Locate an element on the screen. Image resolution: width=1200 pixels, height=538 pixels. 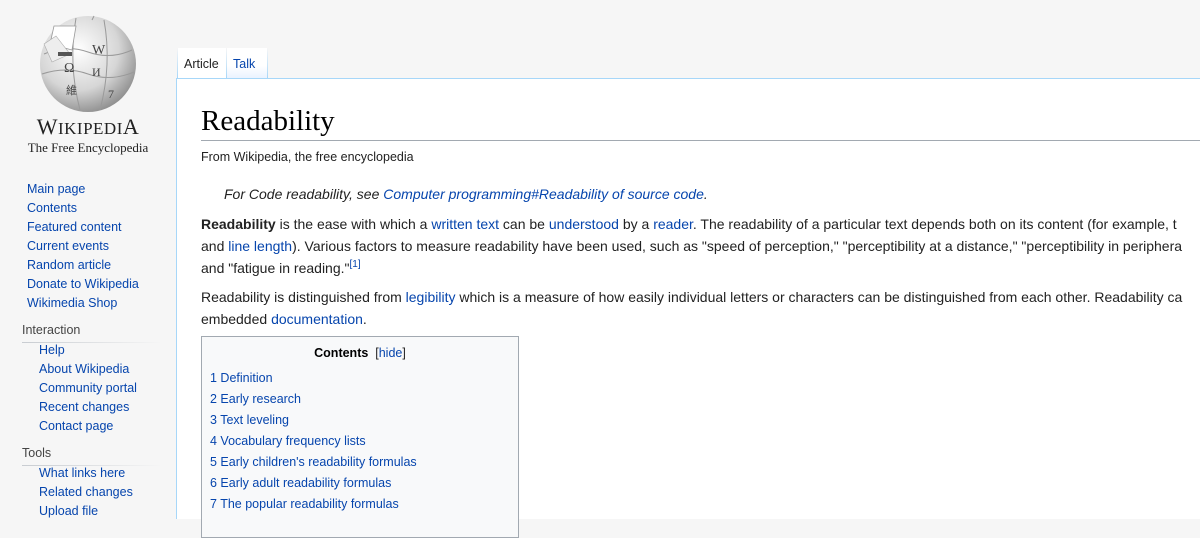
link-documentation: documentation is located at coordinates (317, 319).